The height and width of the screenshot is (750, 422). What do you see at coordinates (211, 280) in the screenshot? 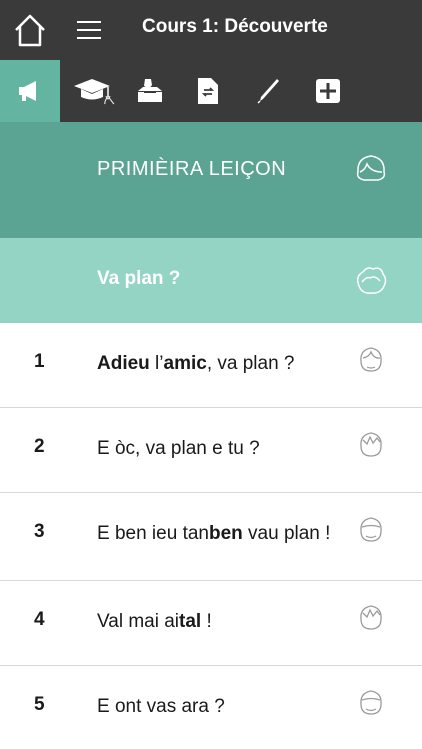
I see `dialogue-header: Va plan ?` at bounding box center [211, 280].